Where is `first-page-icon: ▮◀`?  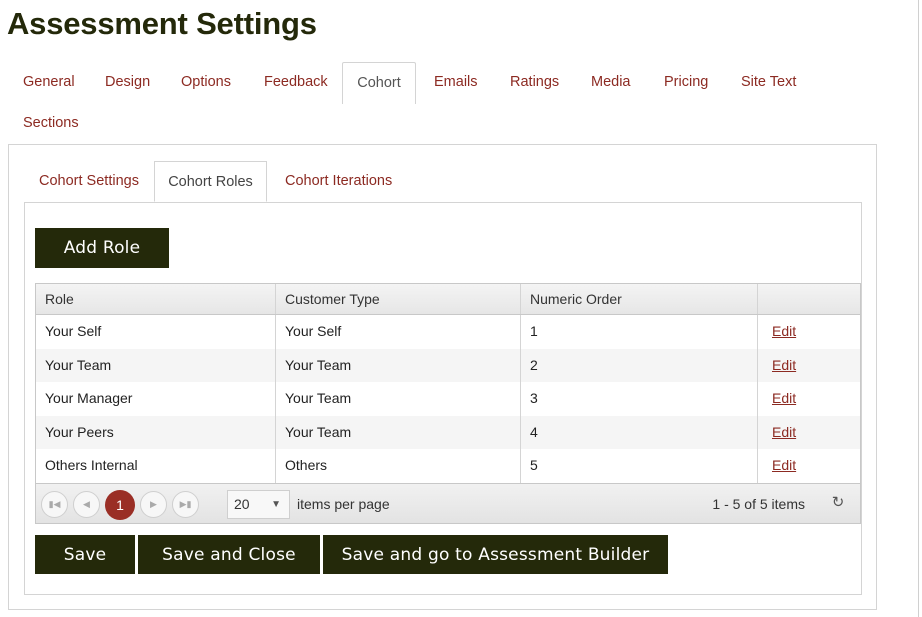 first-page-icon: ▮◀ is located at coordinates (54, 504).